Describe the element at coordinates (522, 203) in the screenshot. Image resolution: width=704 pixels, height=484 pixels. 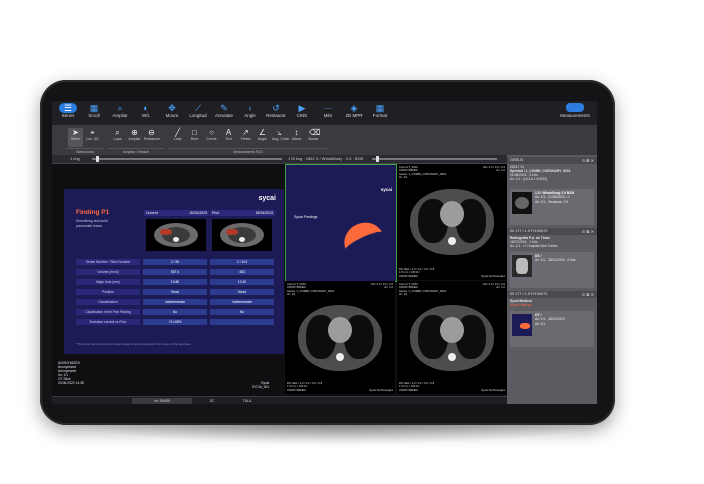
I see `series-thumbnail` at that location.